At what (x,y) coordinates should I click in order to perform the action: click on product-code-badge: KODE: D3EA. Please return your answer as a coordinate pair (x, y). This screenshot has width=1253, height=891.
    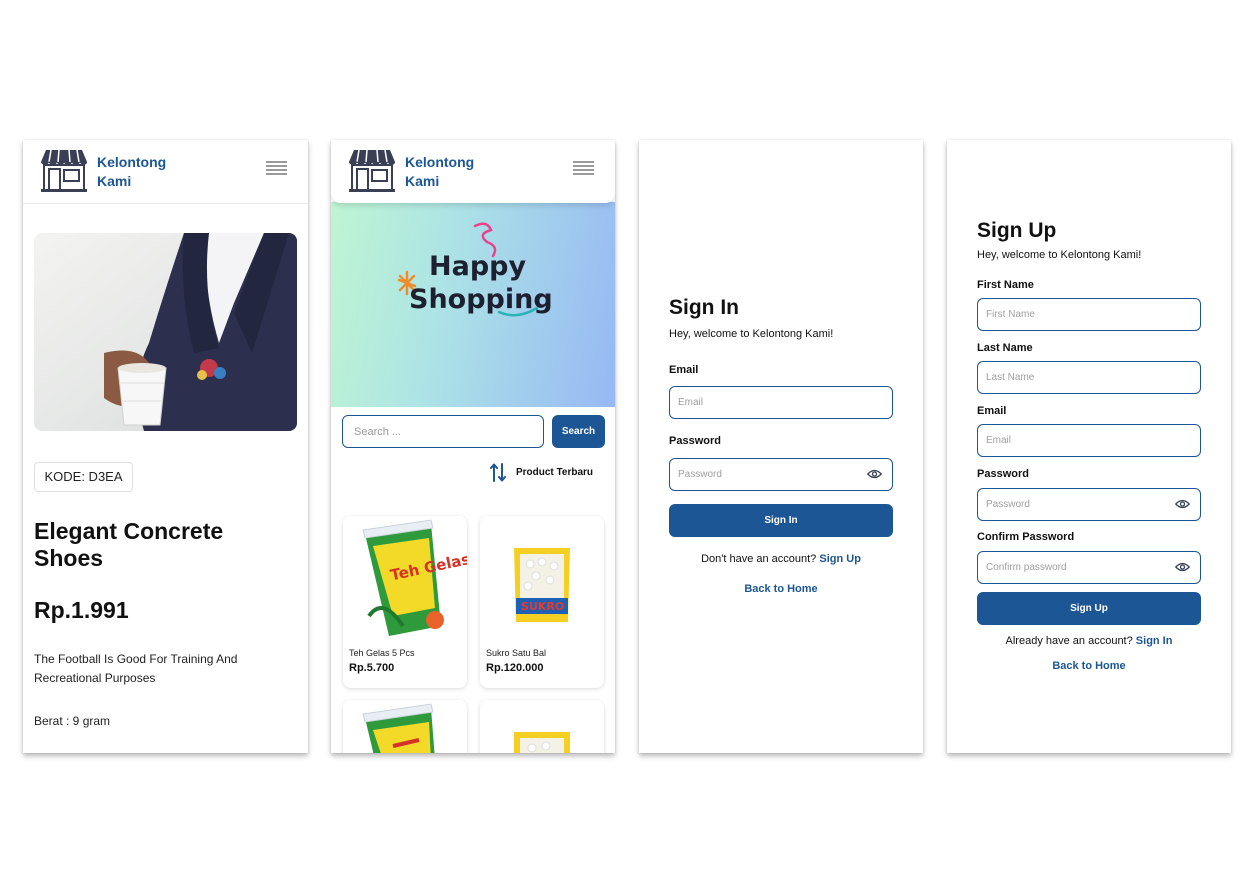
    Looking at the image, I should click on (83, 477).